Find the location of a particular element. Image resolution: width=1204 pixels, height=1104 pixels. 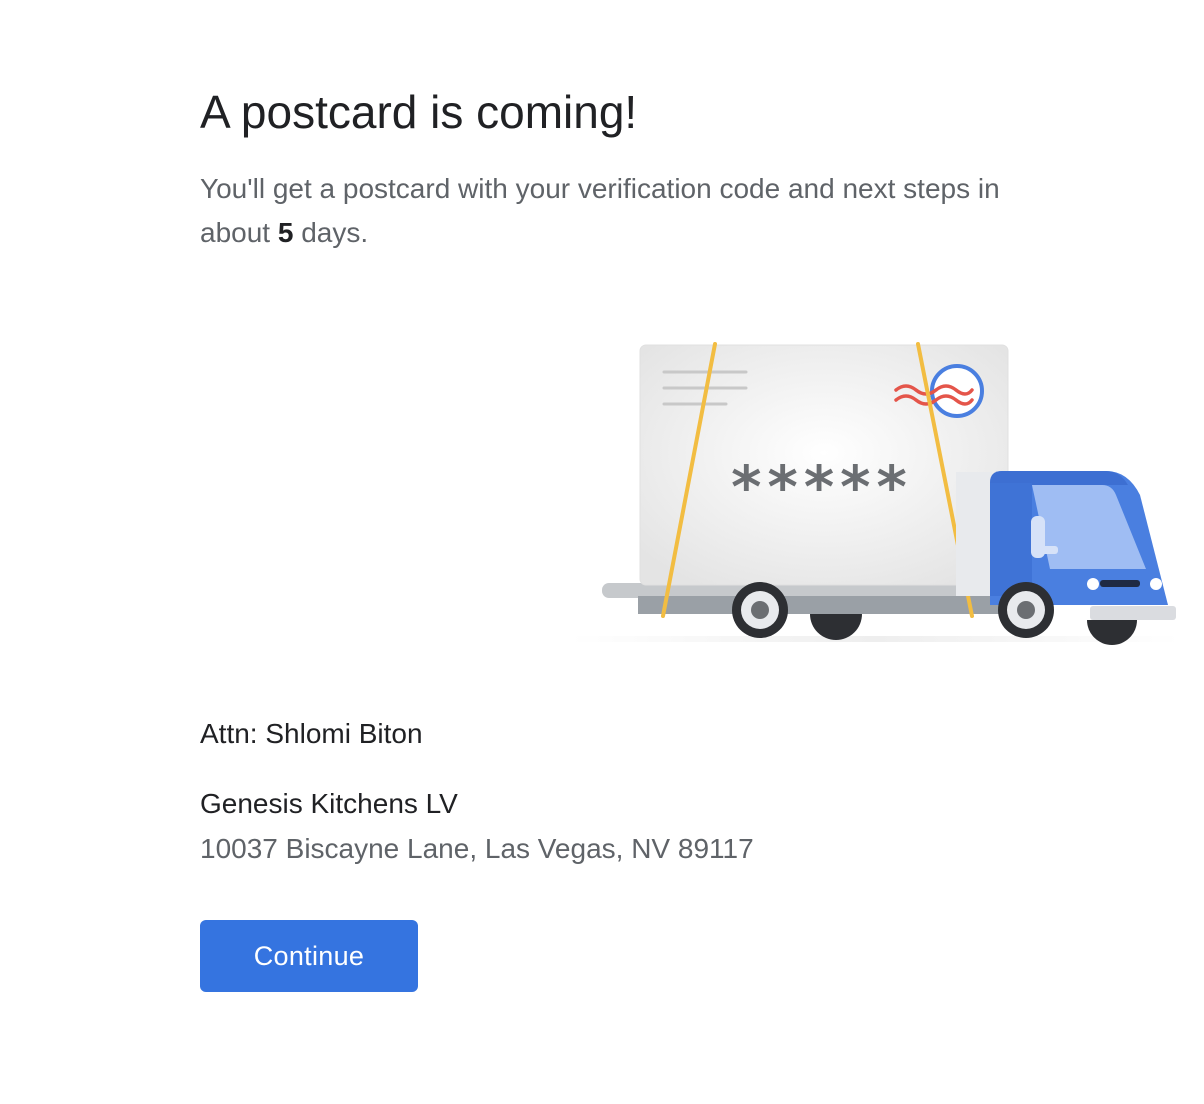

description-tail: days. is located at coordinates (331, 232).